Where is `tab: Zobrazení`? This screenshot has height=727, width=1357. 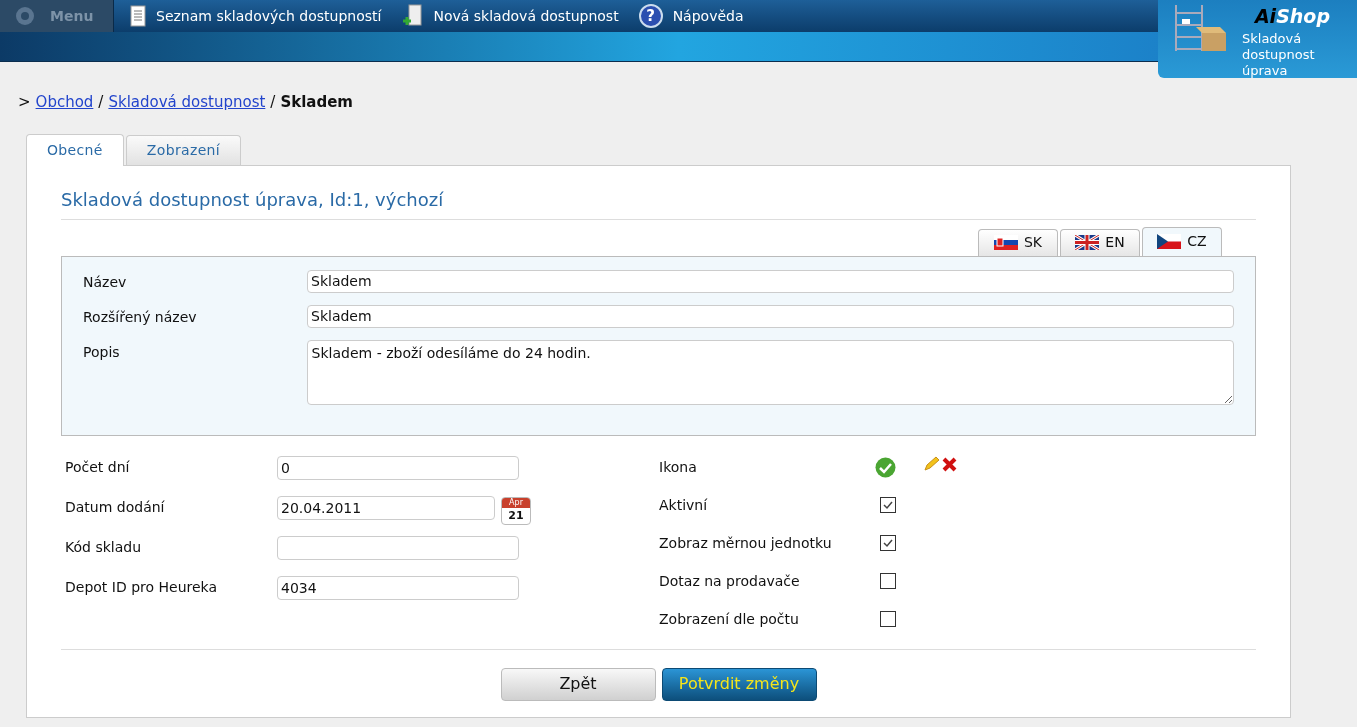
tab: Zobrazení is located at coordinates (183, 149).